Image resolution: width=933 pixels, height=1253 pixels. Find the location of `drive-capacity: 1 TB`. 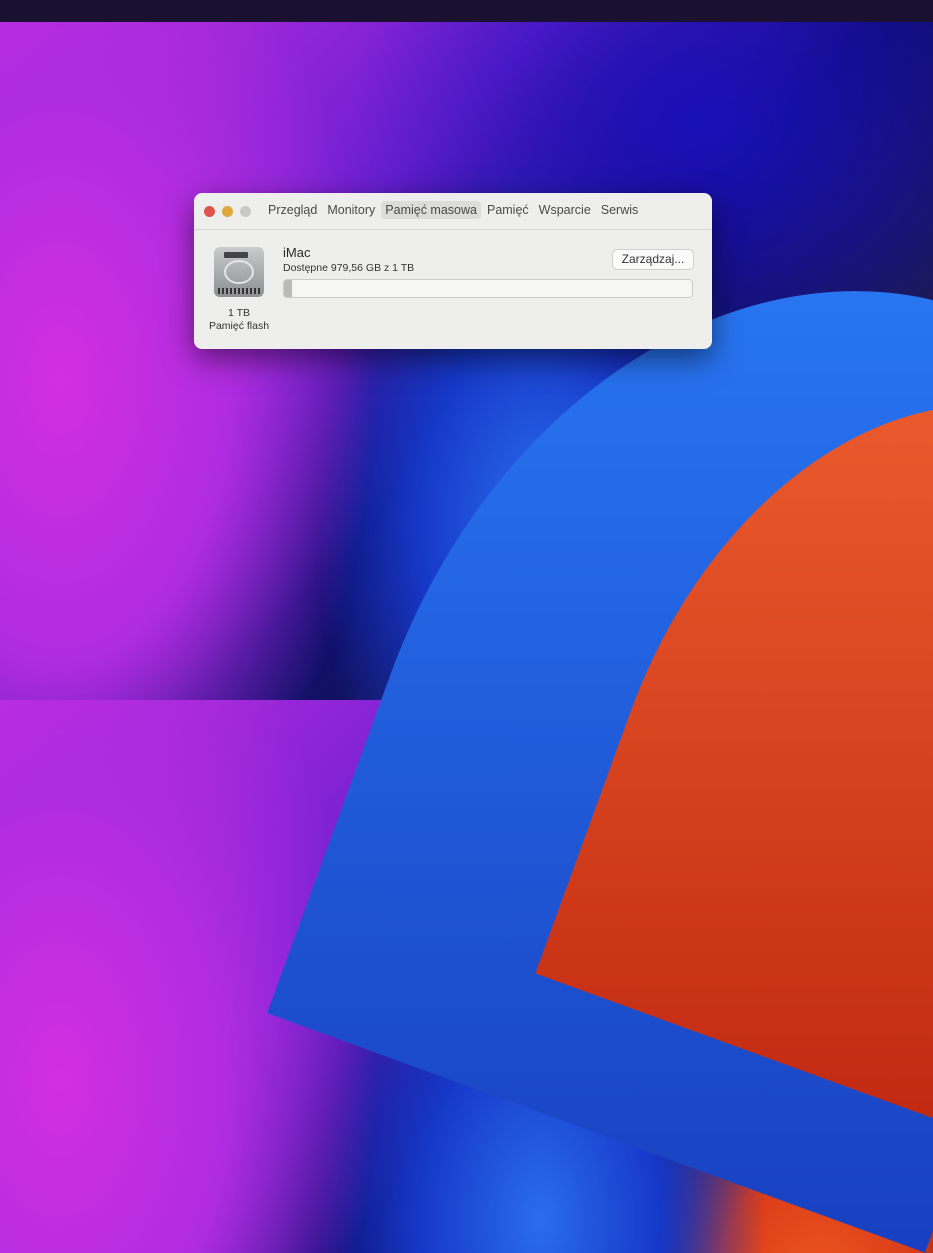

drive-capacity: 1 TB is located at coordinates (239, 313).